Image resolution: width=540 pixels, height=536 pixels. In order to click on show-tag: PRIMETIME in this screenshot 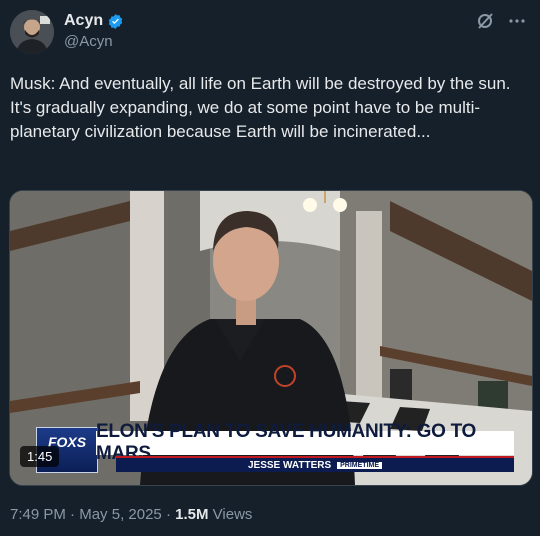, I will do `click(360, 465)`.